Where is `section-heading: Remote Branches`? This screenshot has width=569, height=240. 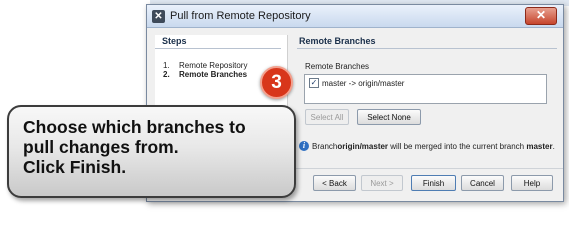 section-heading: Remote Branches is located at coordinates (427, 42).